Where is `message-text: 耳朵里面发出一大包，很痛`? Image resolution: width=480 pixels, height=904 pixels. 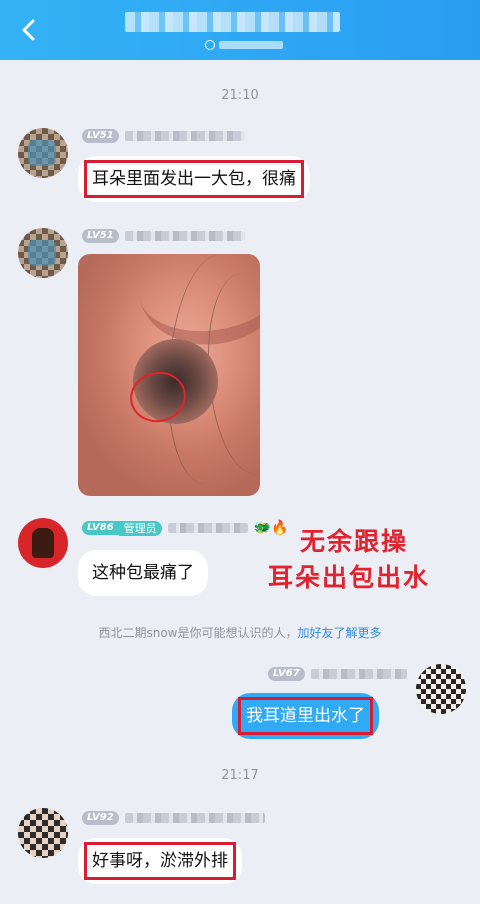 message-text: 耳朵里面发出一大包，很痛 is located at coordinates (194, 179).